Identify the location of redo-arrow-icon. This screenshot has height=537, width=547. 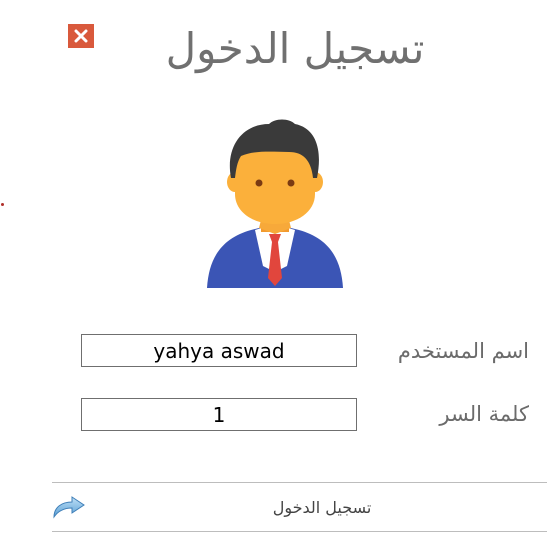
(69, 507).